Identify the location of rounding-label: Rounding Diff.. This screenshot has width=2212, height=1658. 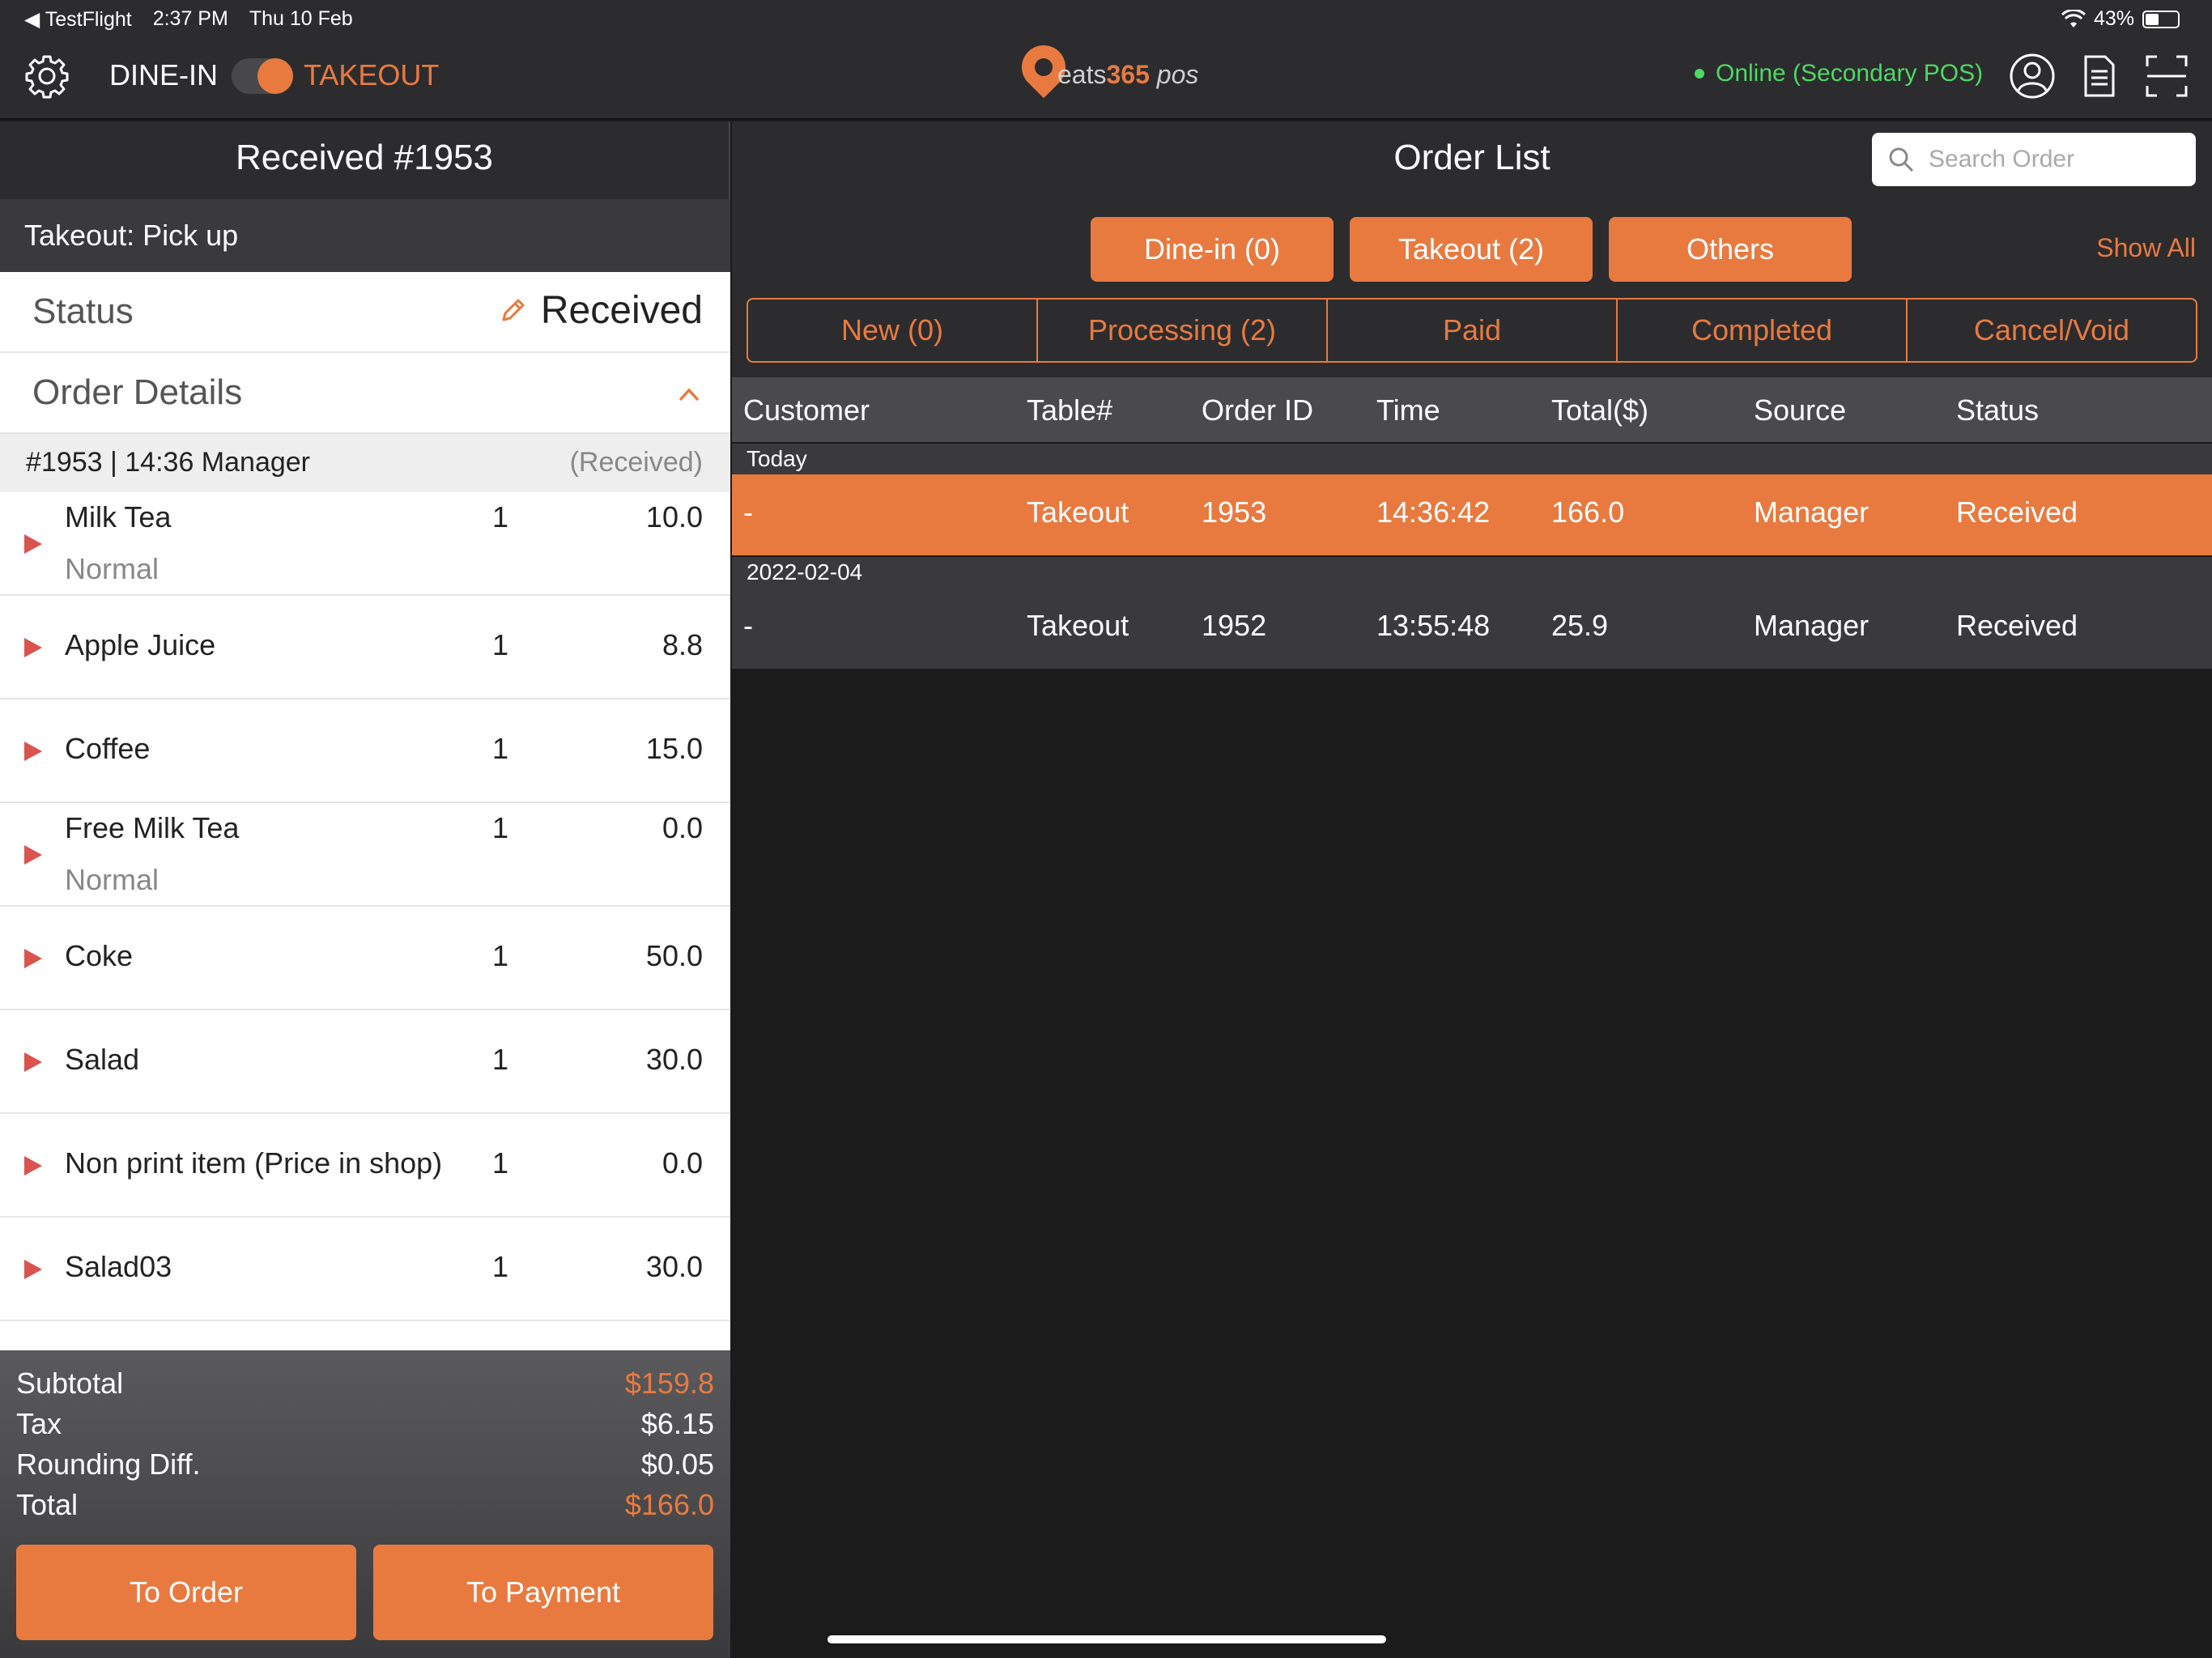
(109, 1464).